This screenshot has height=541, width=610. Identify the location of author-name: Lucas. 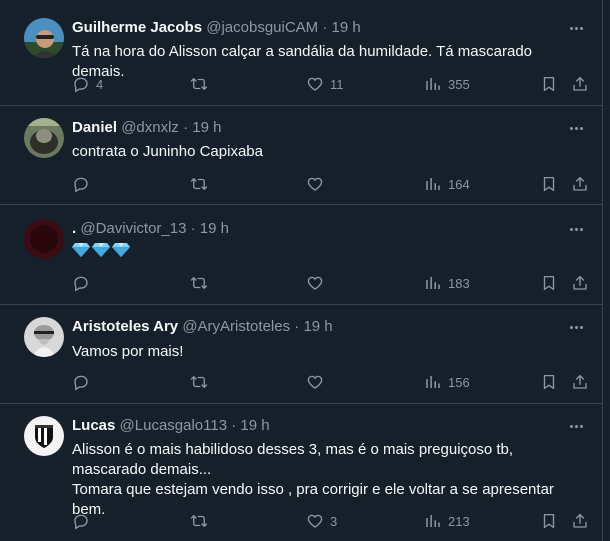
(93, 425).